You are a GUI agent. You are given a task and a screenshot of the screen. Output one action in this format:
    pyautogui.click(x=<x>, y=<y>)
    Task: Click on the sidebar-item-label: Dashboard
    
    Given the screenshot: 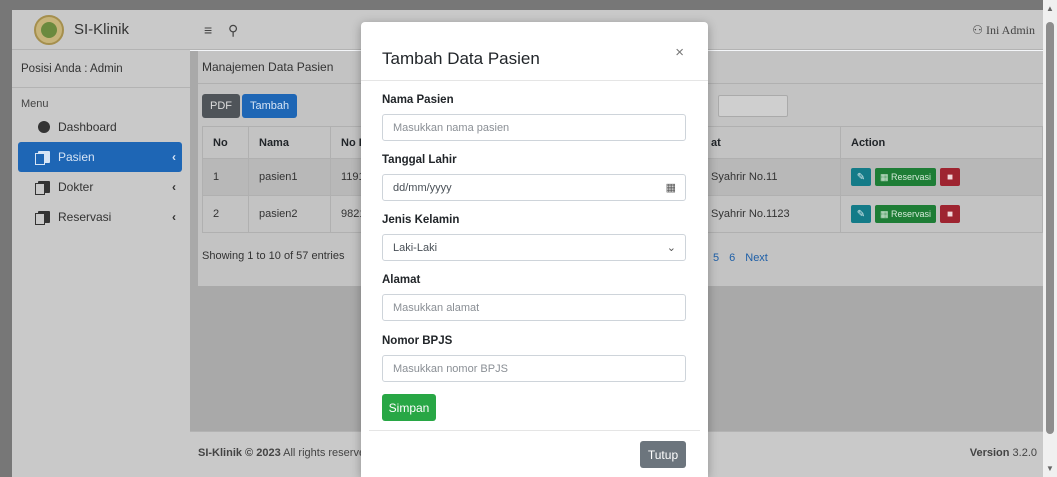 What is the action you would take?
    pyautogui.click(x=87, y=127)
    